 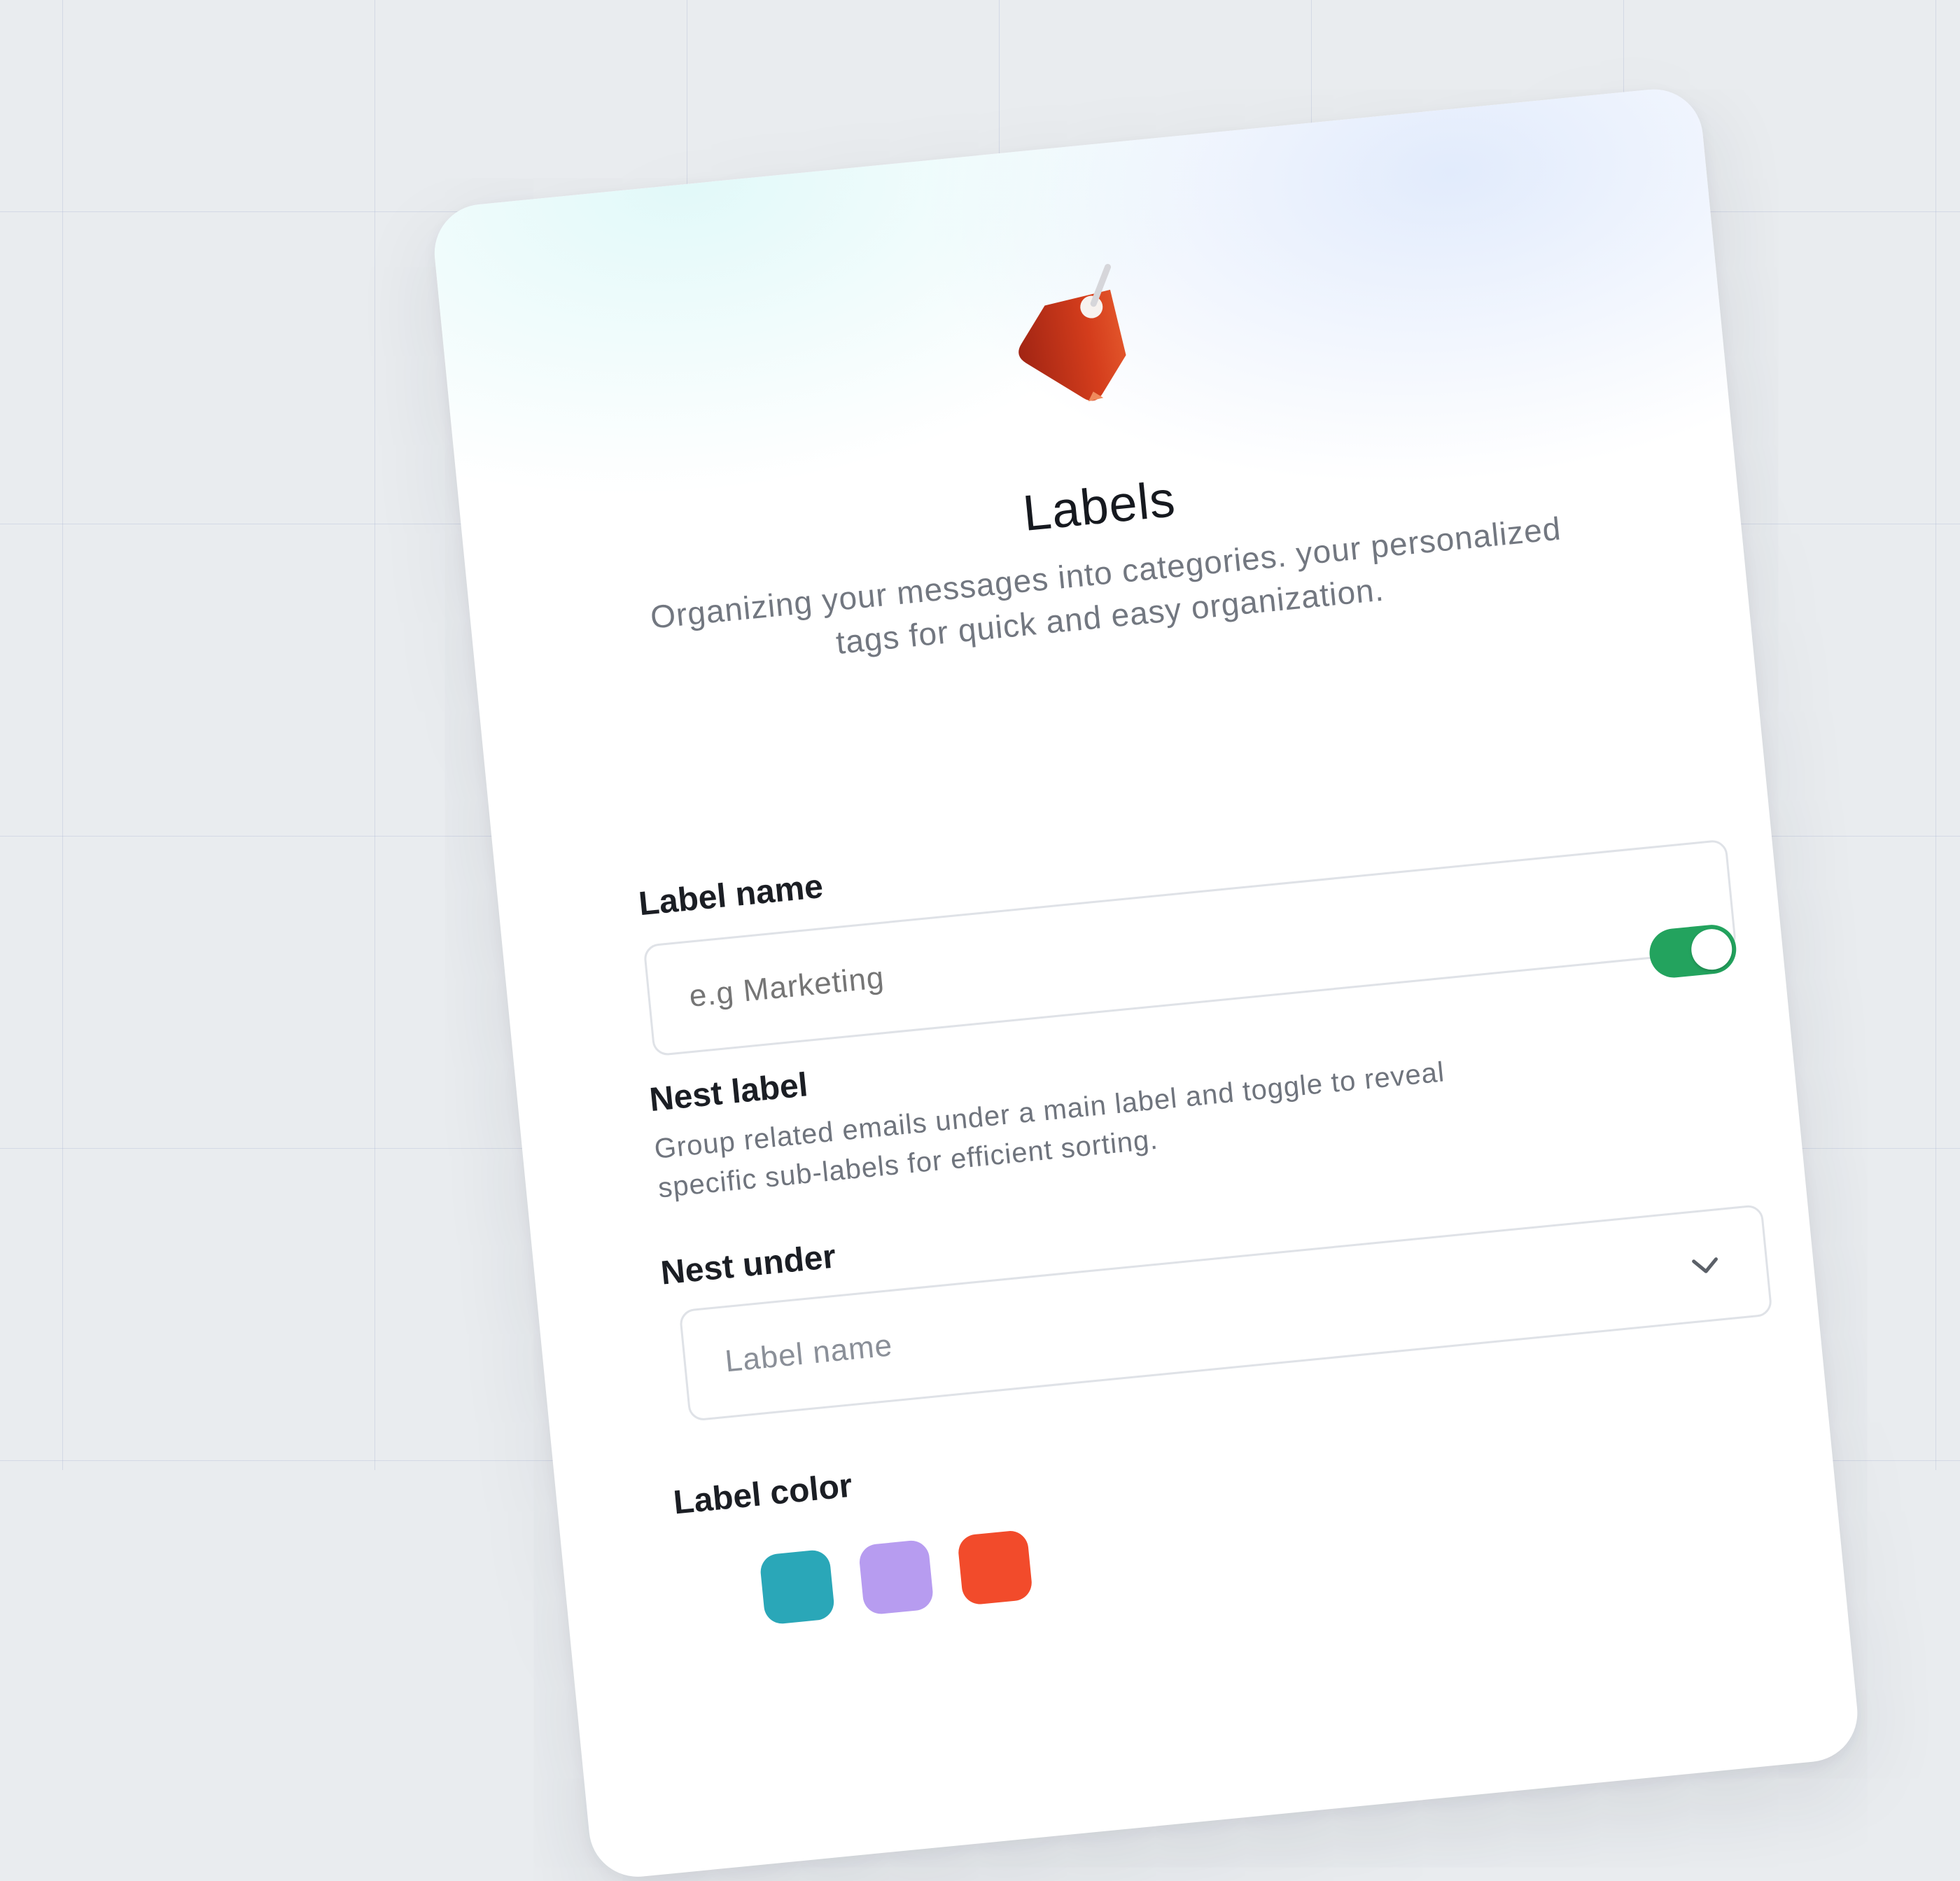 What do you see at coordinates (797, 1586) in the screenshot?
I see `color-swatch-teal` at bounding box center [797, 1586].